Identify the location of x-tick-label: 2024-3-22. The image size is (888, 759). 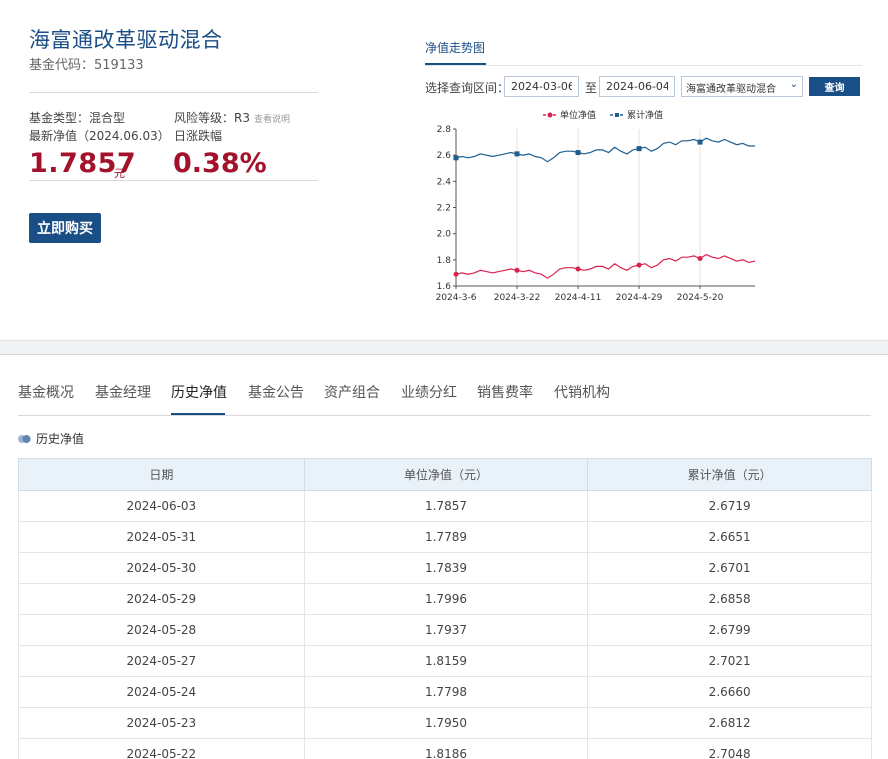
(517, 298).